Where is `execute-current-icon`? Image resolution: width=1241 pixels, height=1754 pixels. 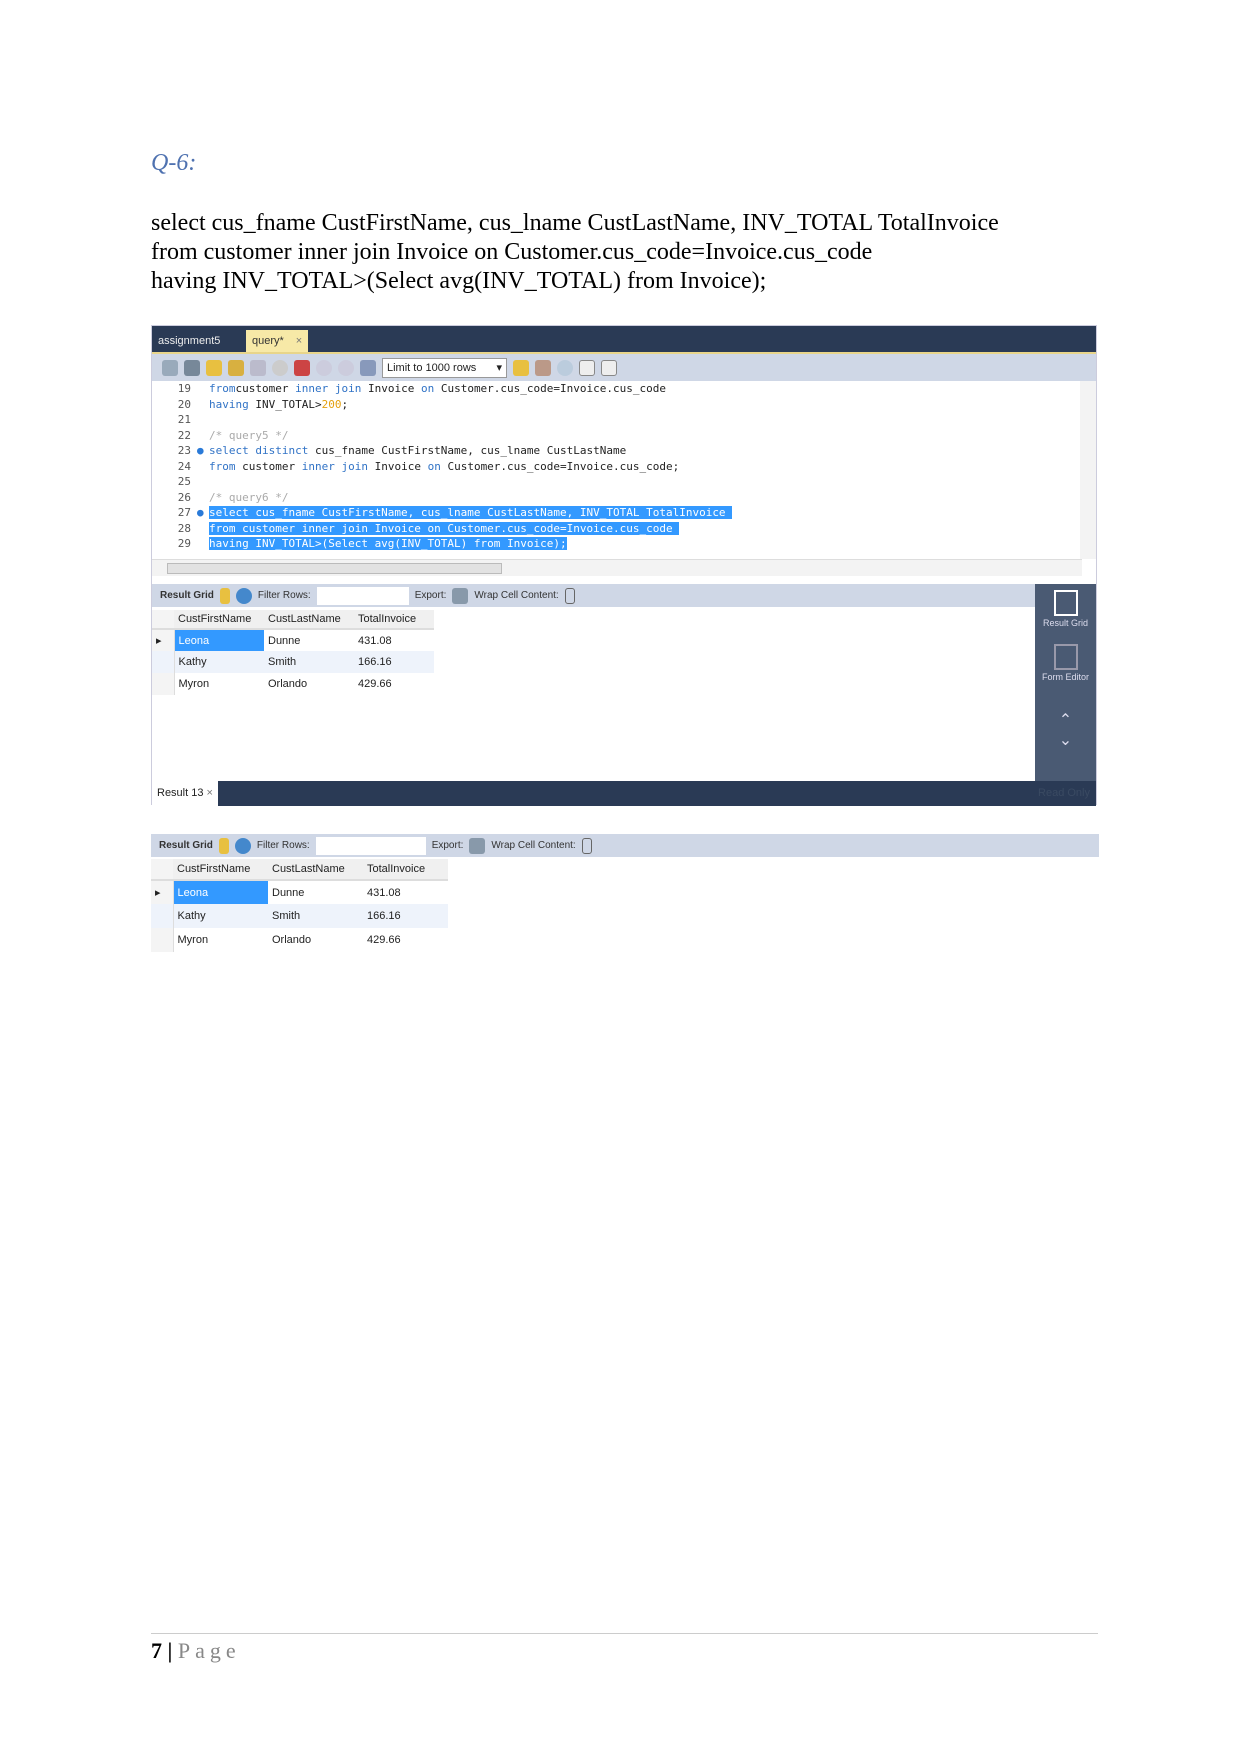
execute-current-icon is located at coordinates (236, 367).